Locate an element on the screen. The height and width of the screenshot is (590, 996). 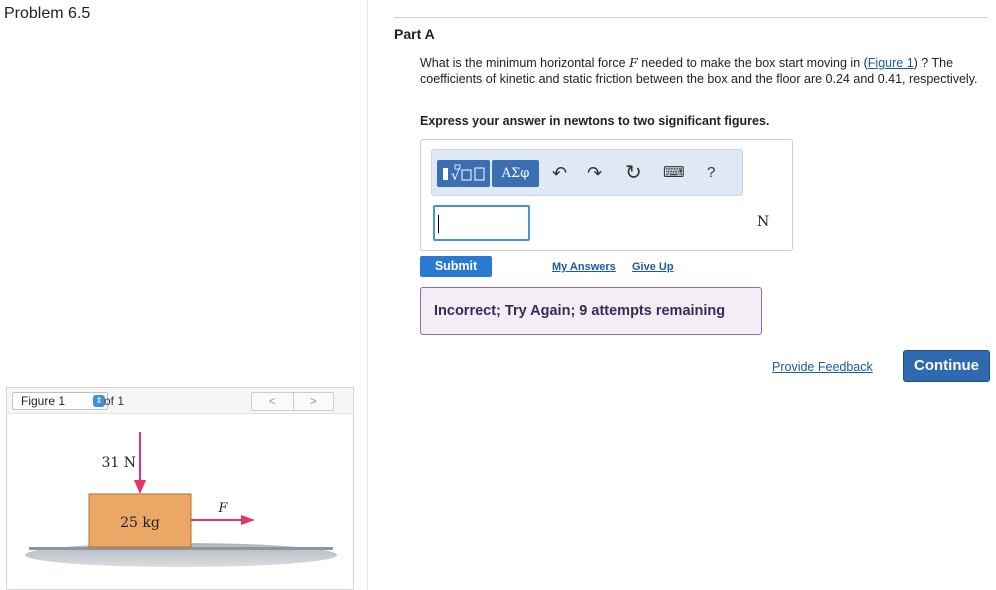
mass-label: 25 kg is located at coordinates (140, 523).